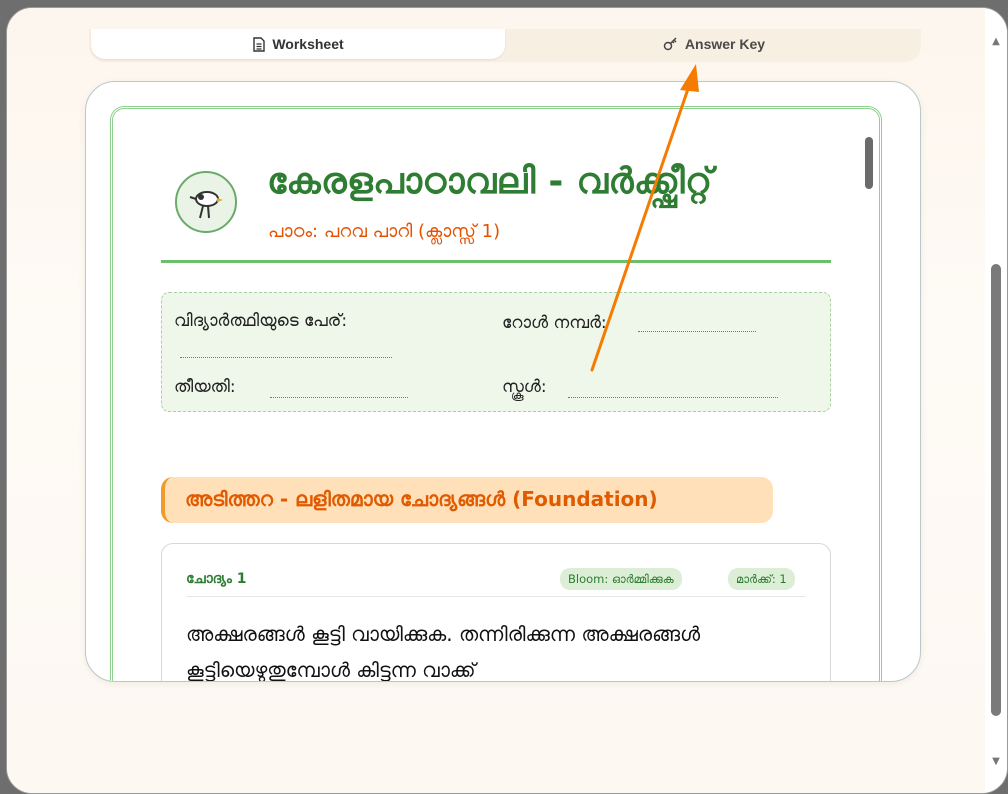  I want to click on marks-badge: മാർക്ക്: 1, so click(761, 579).